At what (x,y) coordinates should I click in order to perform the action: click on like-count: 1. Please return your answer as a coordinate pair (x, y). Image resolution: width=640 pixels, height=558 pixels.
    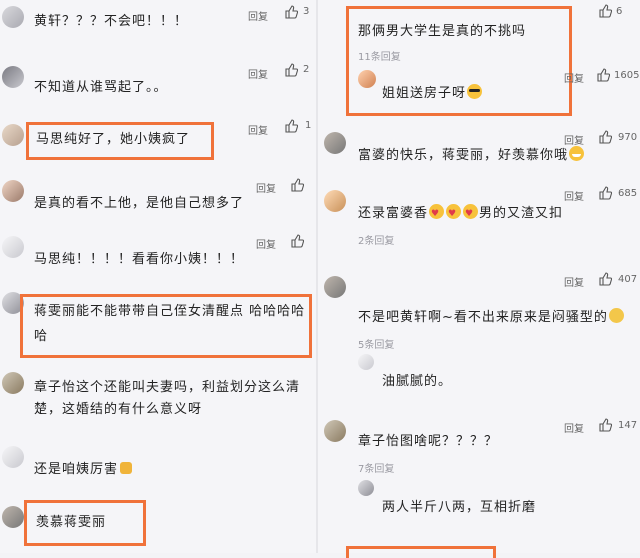
    Looking at the image, I should click on (308, 125).